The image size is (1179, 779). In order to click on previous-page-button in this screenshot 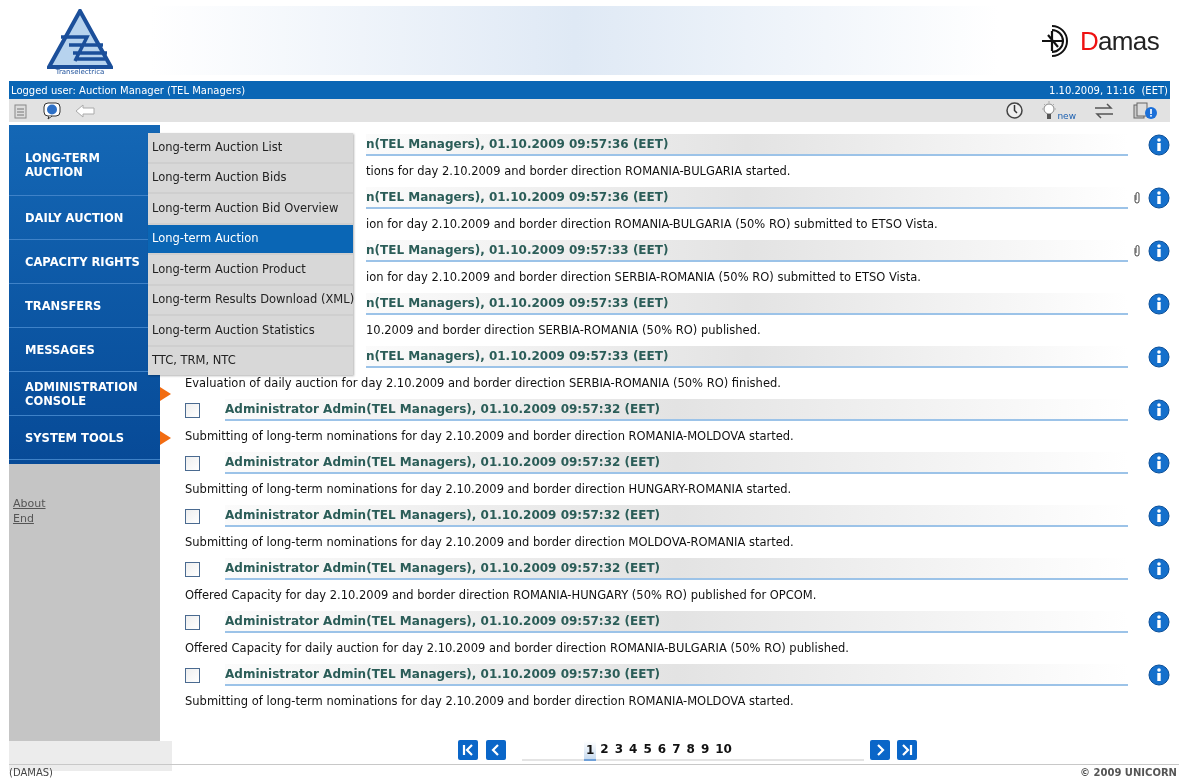, I will do `click(496, 750)`.